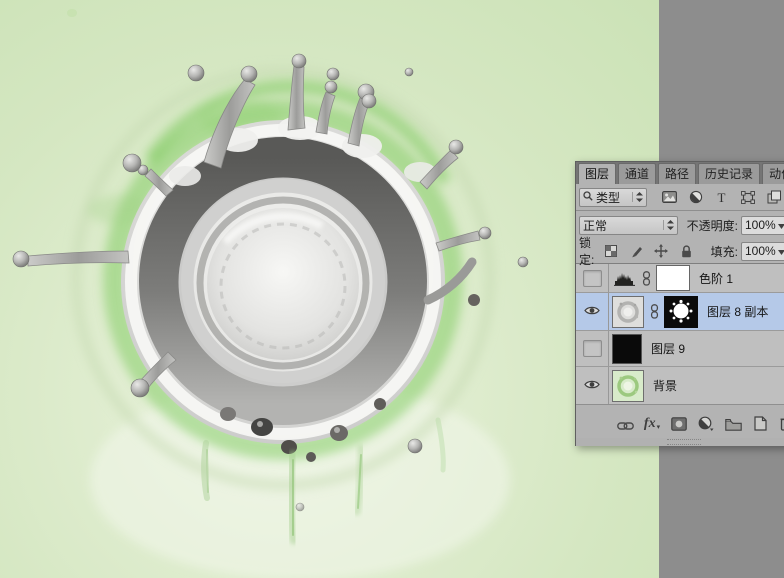 This screenshot has width=784, height=578. Describe the element at coordinates (649, 251) in the screenshot. I see `lock-icon-group` at that location.